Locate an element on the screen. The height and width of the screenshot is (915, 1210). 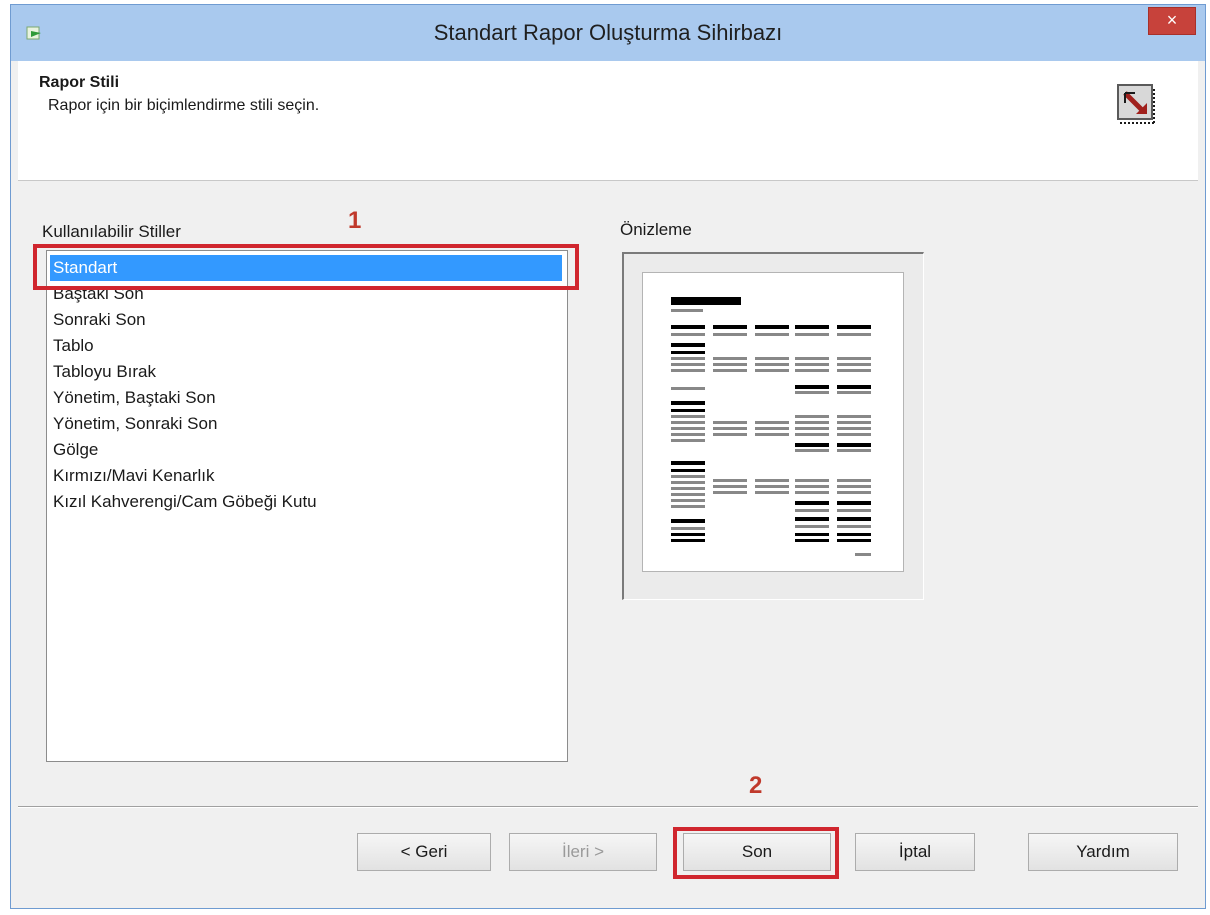
next-button: İleri > is located at coordinates (583, 852).